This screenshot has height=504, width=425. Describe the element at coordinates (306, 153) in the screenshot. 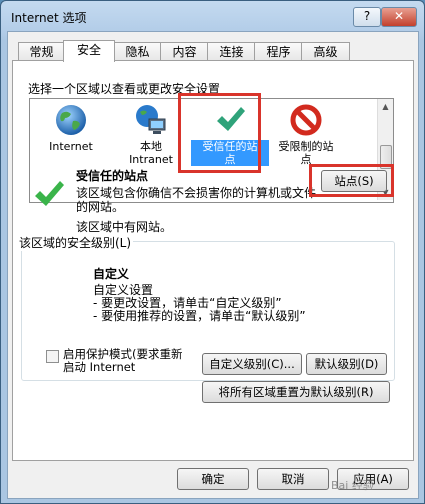

I see `zone-label-restricted-sites: 受限制的站 点` at that location.